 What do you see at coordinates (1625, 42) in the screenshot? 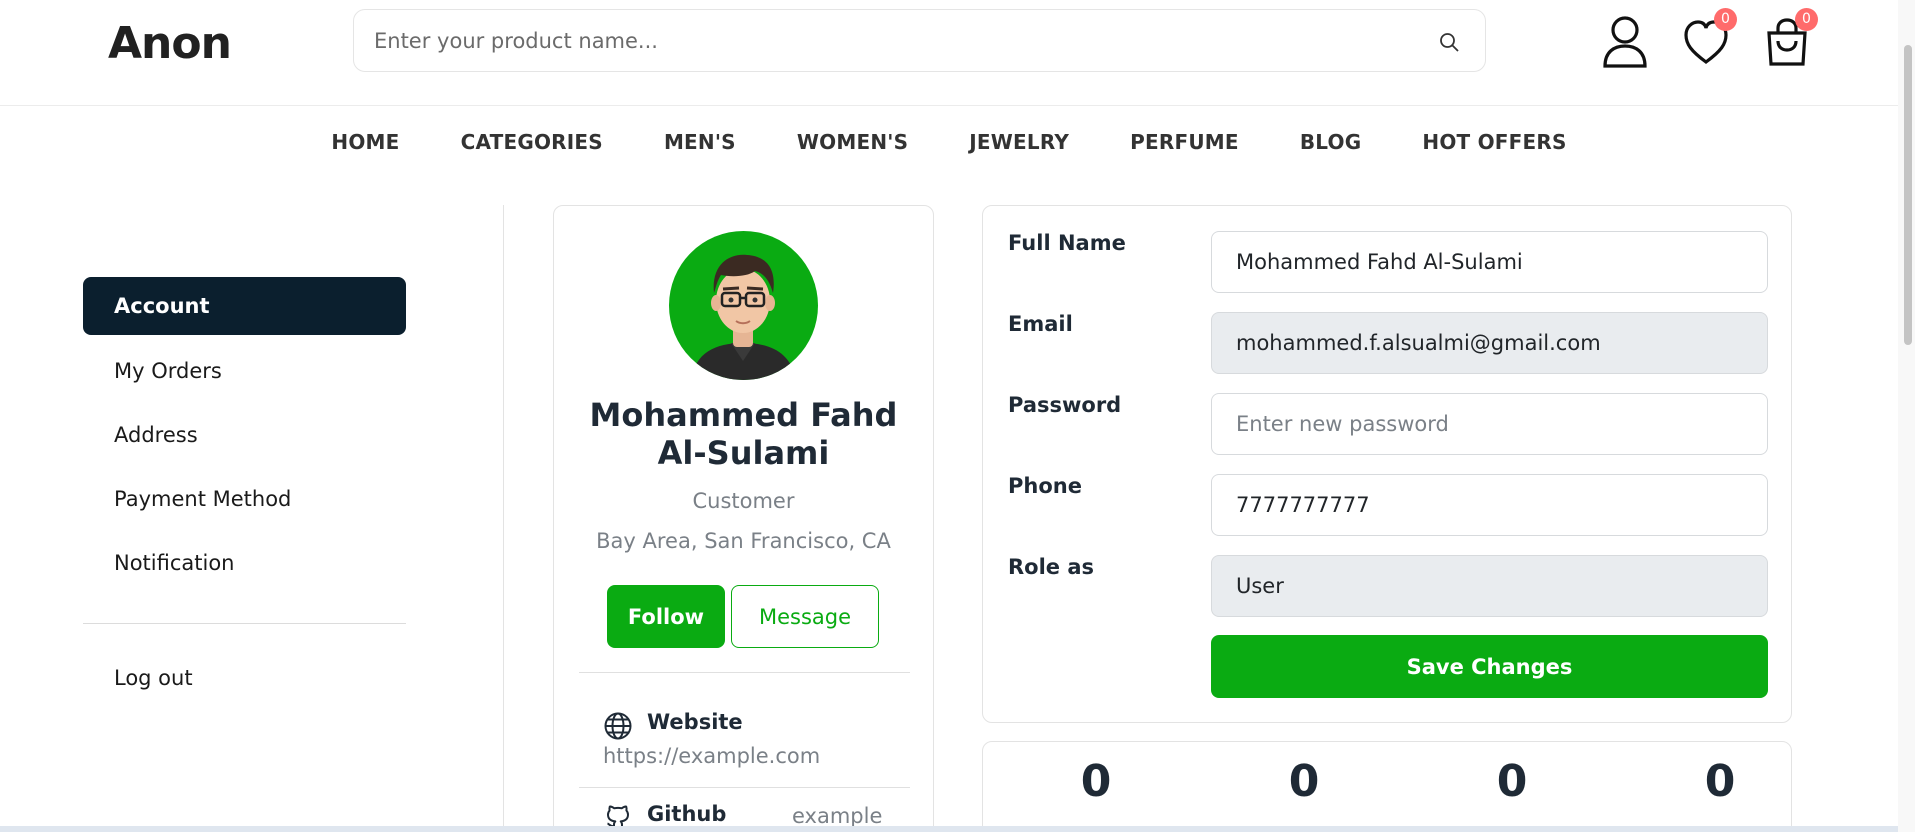
I see `user-icon` at bounding box center [1625, 42].